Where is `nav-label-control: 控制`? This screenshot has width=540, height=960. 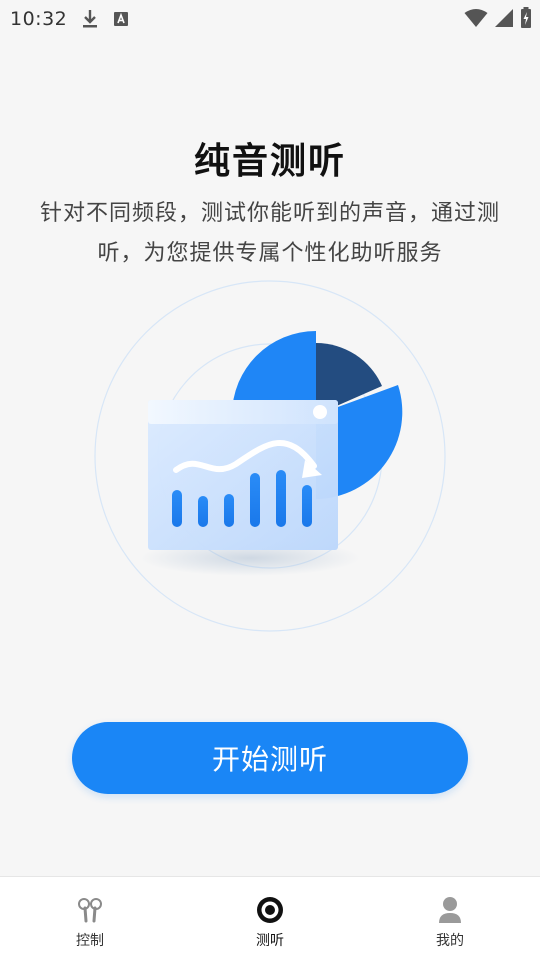 nav-label-control: 控制 is located at coordinates (90, 941).